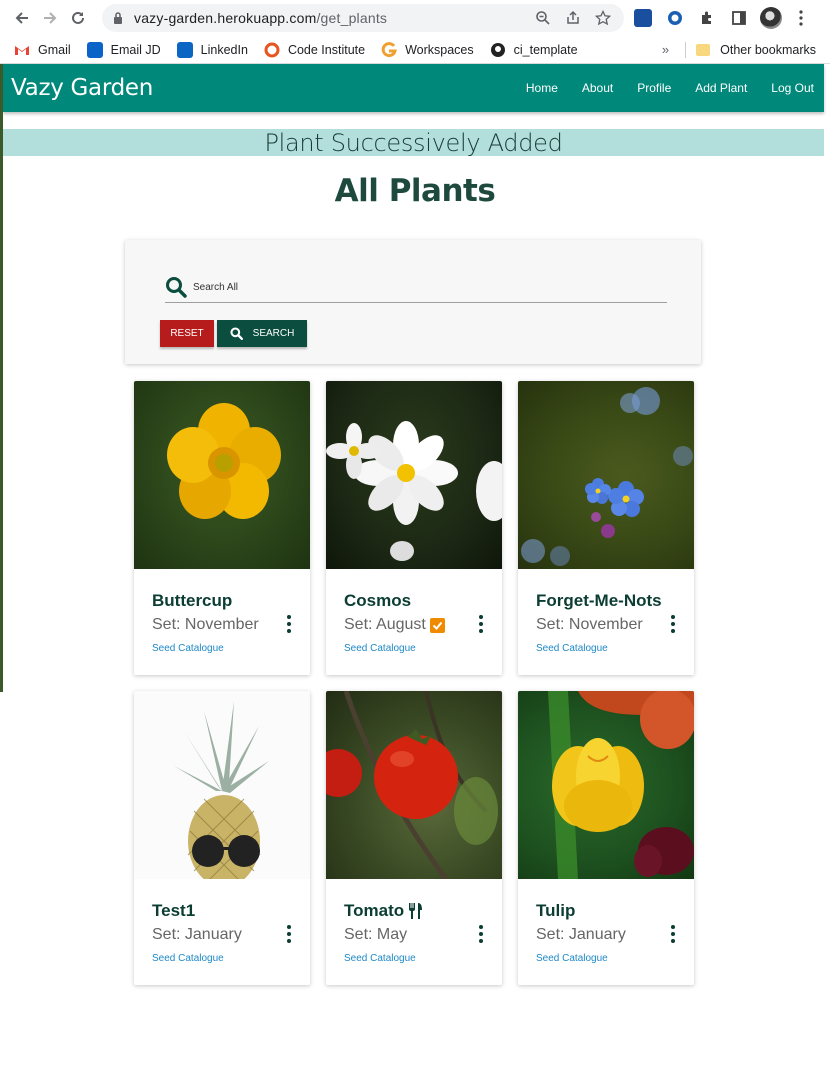  I want to click on plant-card: Buttercup Set: November Seed Catalogue, so click(222, 528).